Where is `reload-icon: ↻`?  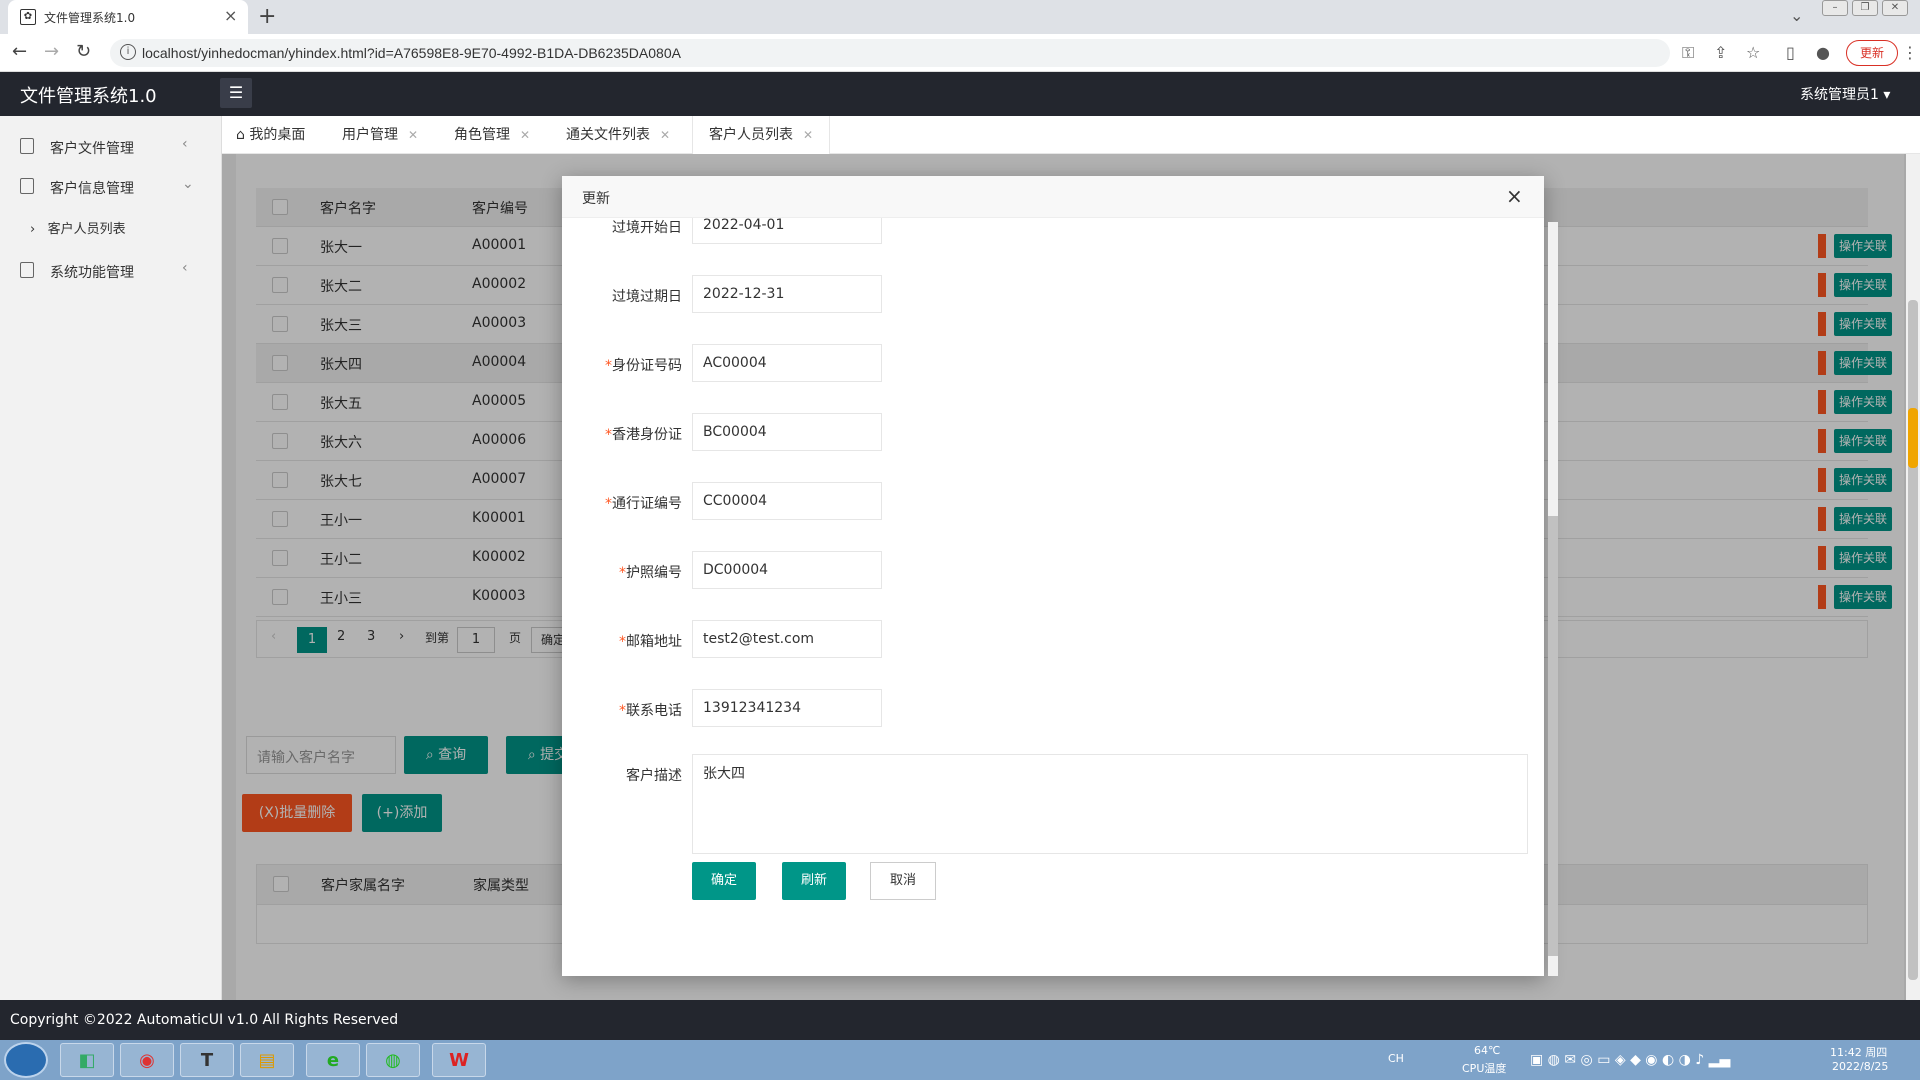 reload-icon: ↻ is located at coordinates (83, 51).